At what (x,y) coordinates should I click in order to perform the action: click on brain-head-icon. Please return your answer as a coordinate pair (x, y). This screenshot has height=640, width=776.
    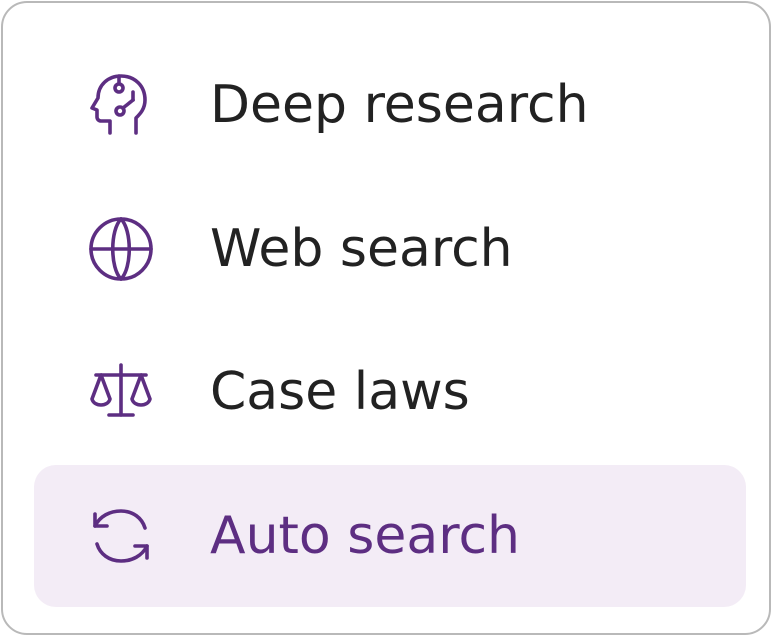
    Looking at the image, I should click on (121, 105).